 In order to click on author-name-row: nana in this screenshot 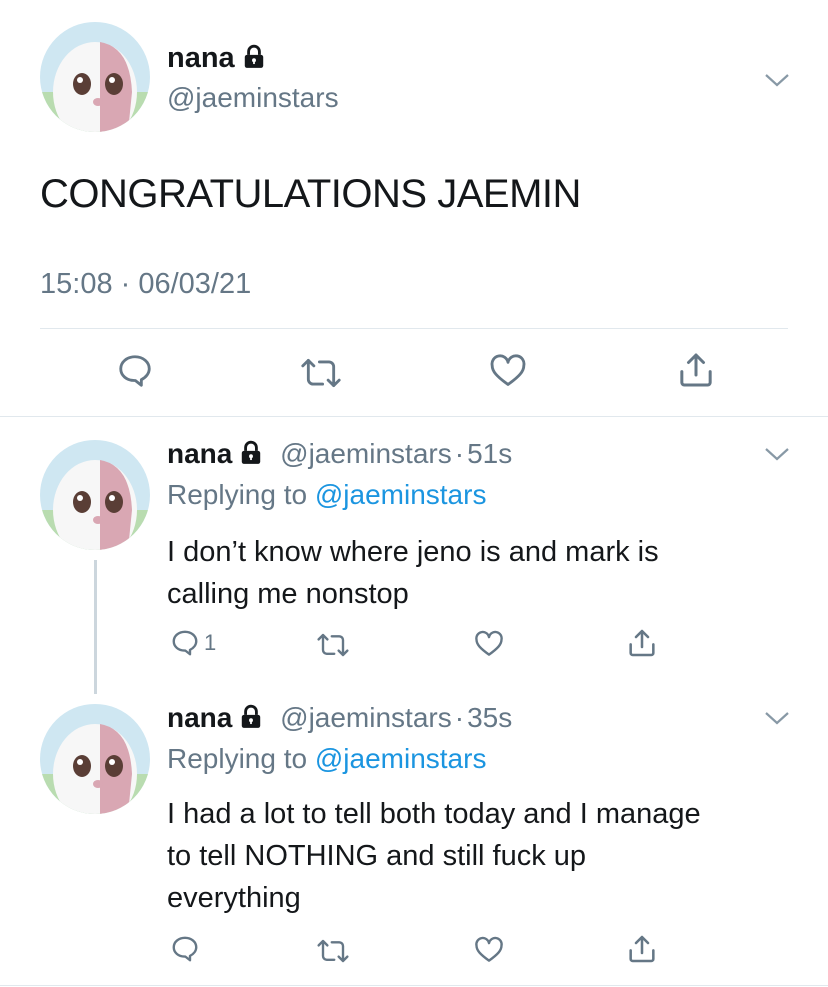, I will do `click(217, 58)`.